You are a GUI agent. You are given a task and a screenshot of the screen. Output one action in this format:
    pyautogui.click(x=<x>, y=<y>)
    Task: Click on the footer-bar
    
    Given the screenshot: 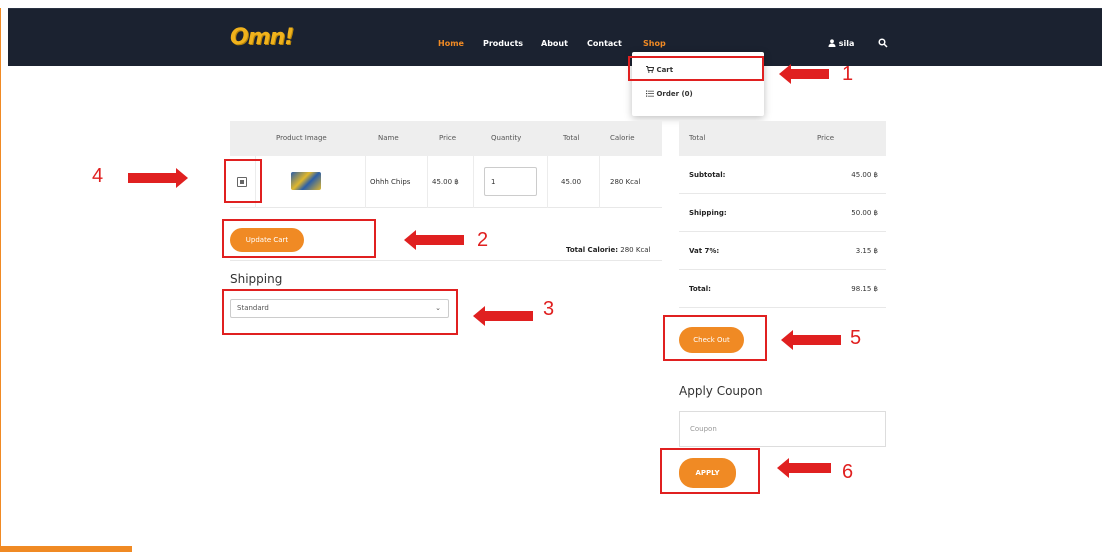 What is the action you would take?
    pyautogui.click(x=66, y=549)
    